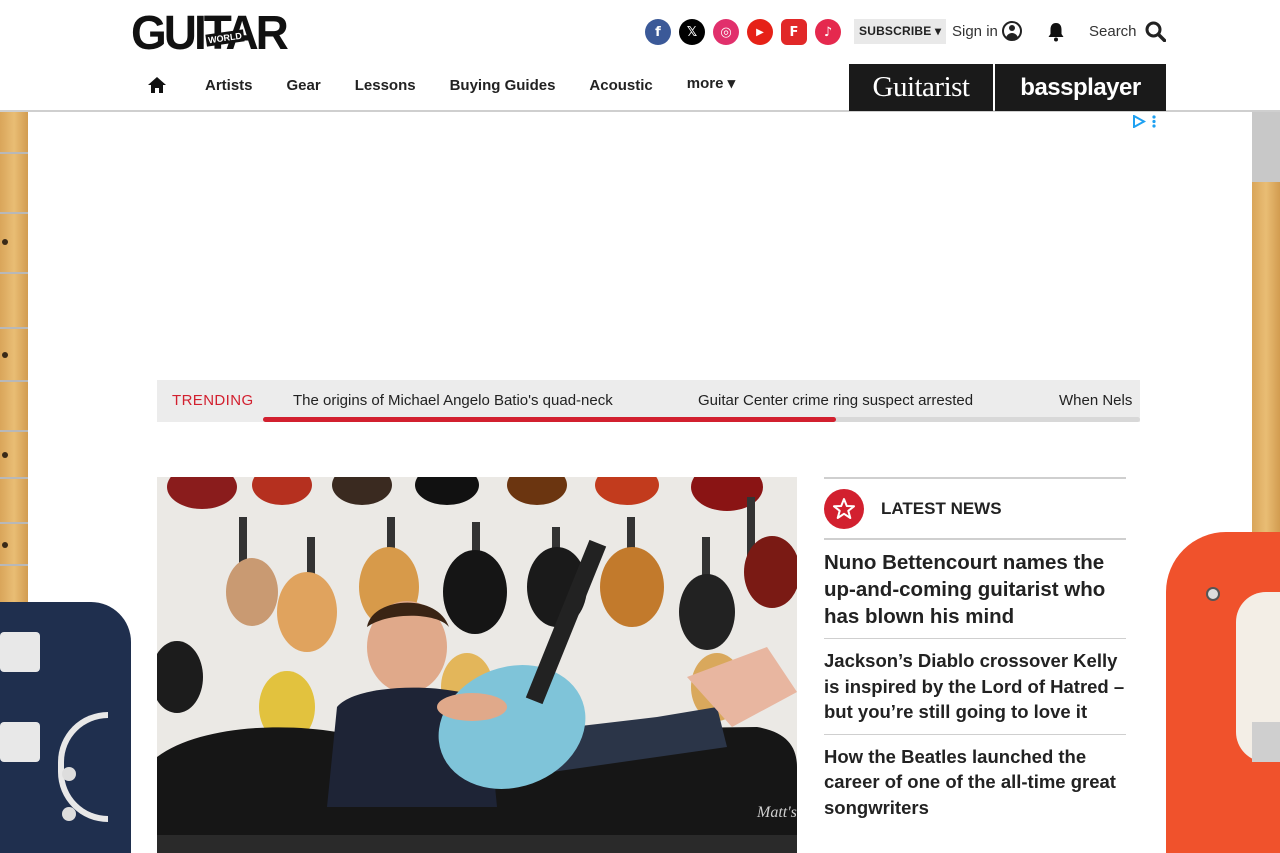 The height and width of the screenshot is (853, 1280). Describe the element at coordinates (921, 87) in the screenshot. I see `guitarist-site-link: Guitarist` at that location.